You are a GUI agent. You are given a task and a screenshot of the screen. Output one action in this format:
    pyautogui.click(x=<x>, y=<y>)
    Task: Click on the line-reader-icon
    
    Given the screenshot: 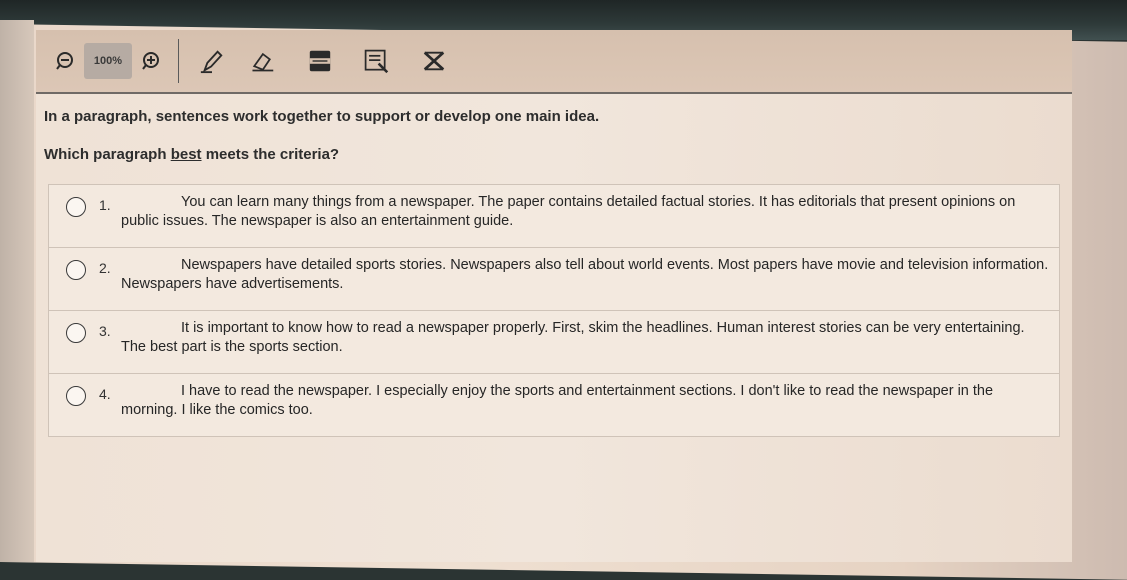 What is the action you would take?
    pyautogui.click(x=320, y=61)
    